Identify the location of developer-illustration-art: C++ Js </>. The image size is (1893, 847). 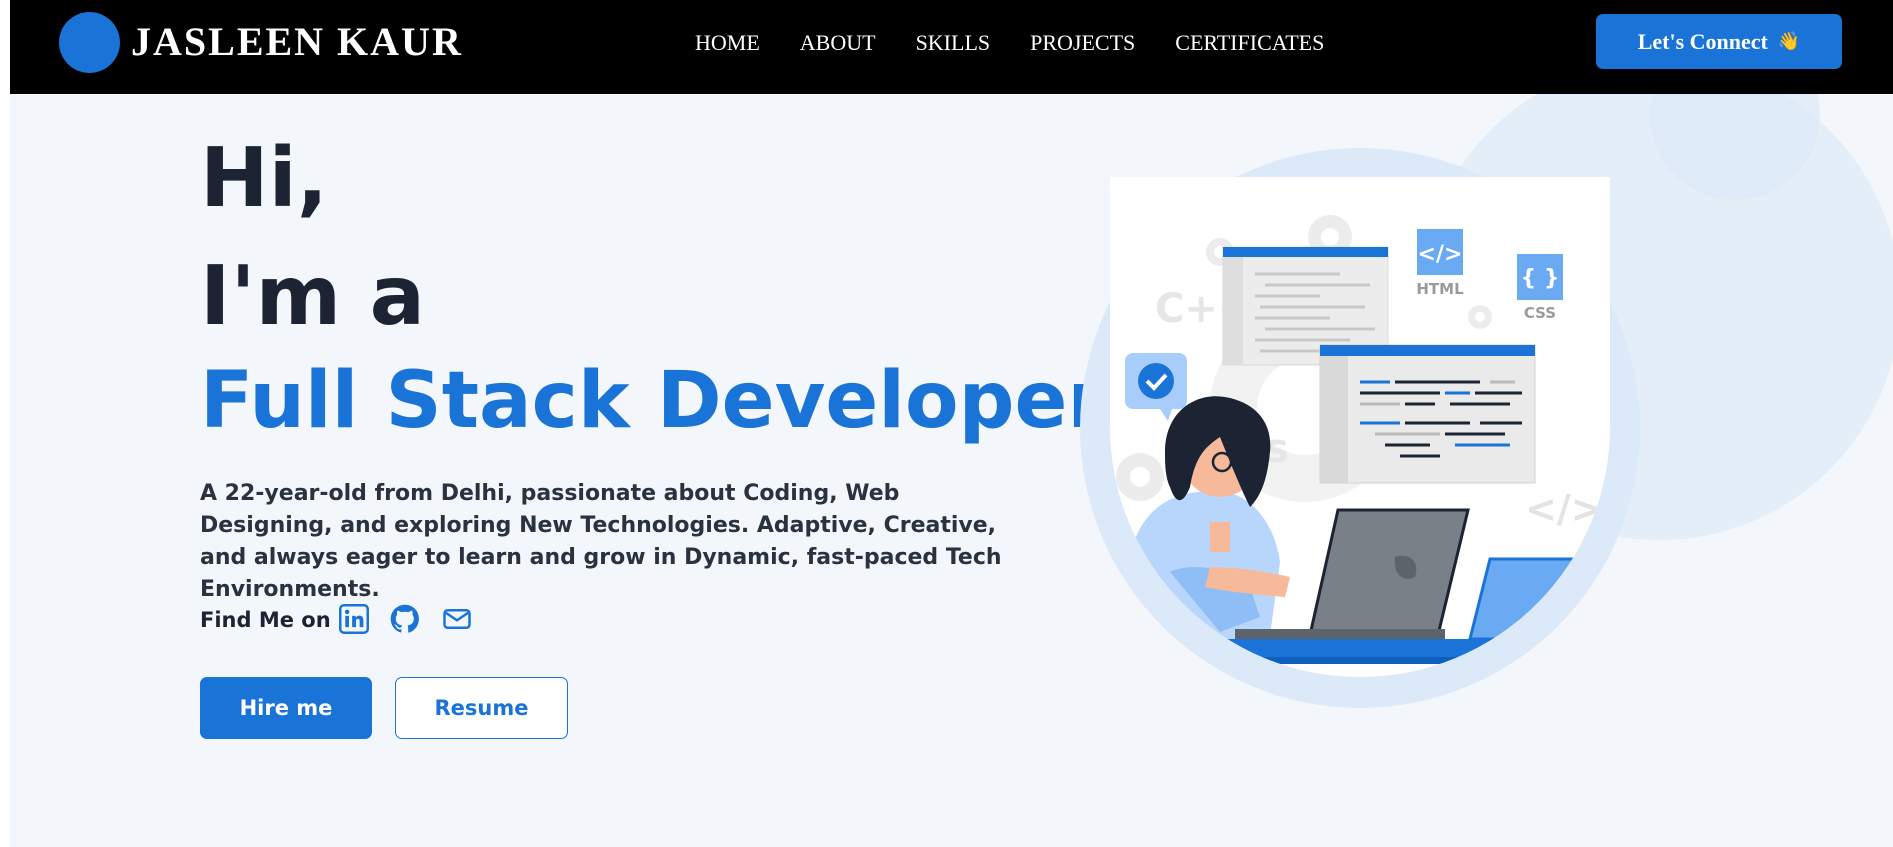
(1360, 443).